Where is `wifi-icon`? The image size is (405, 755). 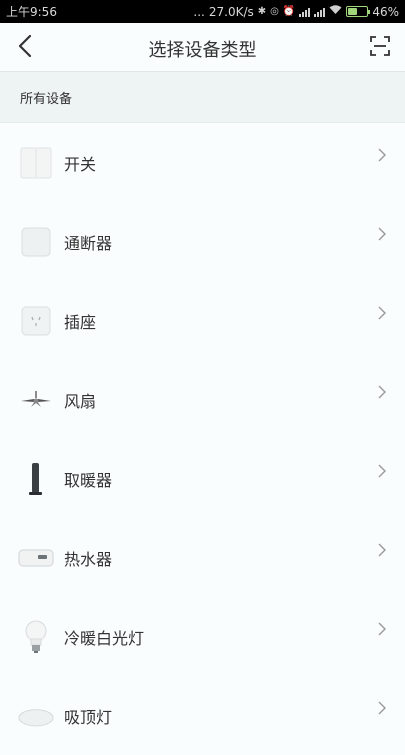
wifi-icon is located at coordinates (335, 11).